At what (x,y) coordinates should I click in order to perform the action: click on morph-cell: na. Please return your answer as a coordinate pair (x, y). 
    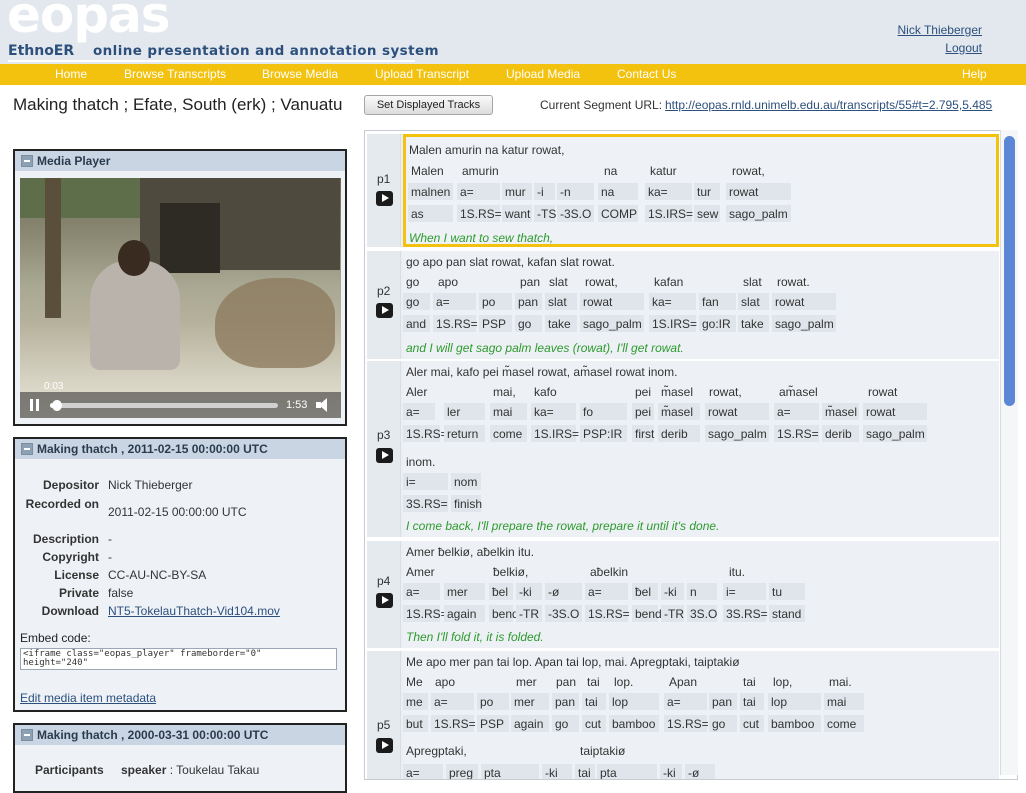
    Looking at the image, I should click on (618, 191).